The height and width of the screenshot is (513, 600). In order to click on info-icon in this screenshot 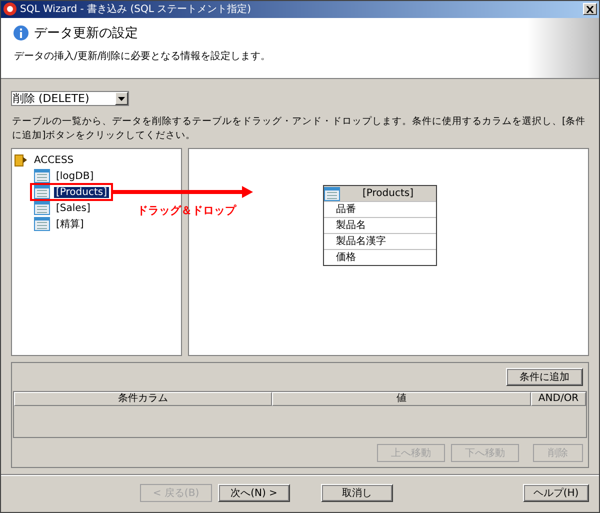, I will do `click(21, 32)`.